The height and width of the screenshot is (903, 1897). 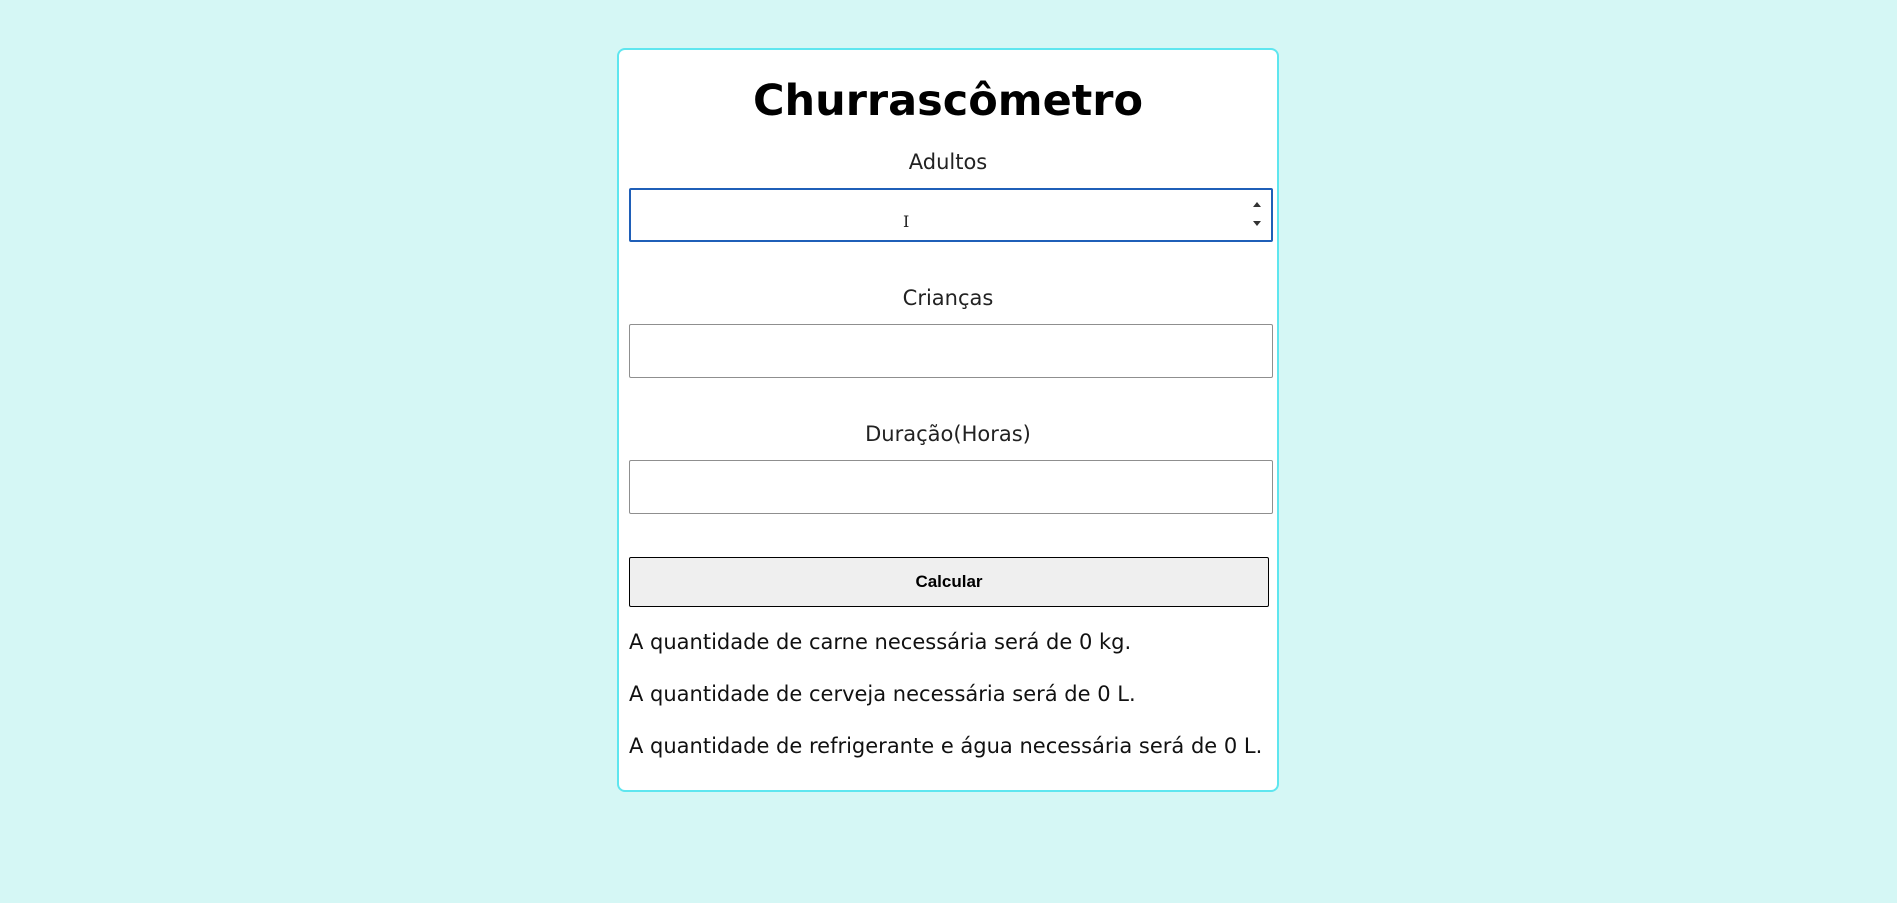 I want to click on spin-down-icon, so click(x=1257, y=223).